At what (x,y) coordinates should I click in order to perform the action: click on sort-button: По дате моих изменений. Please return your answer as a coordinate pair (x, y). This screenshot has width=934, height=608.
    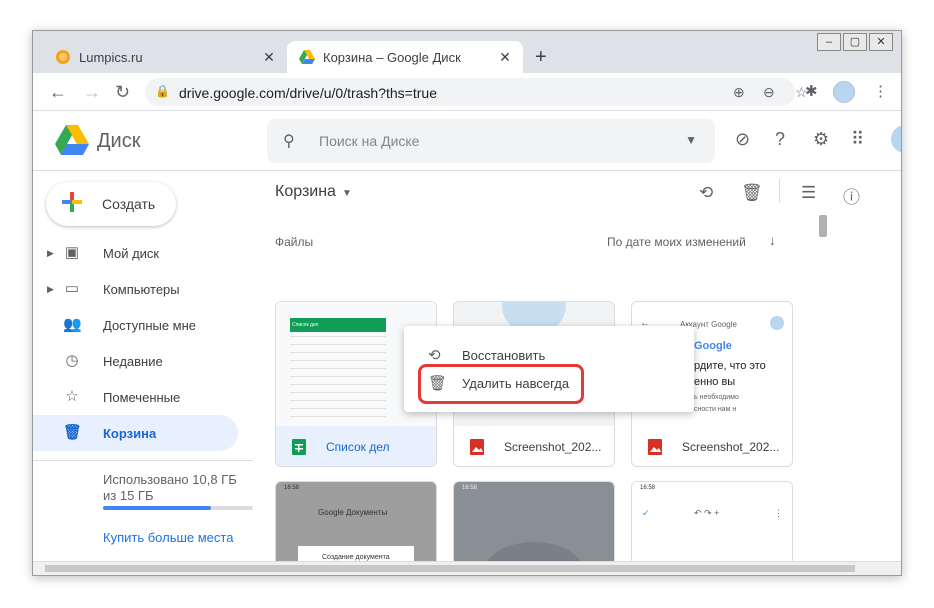
    Looking at the image, I should click on (676, 242).